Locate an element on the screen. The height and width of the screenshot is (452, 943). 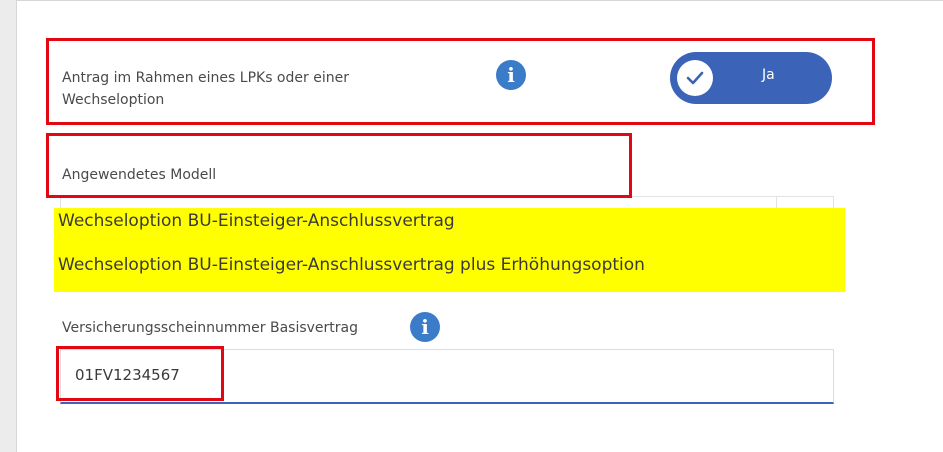
info-icon: i is located at coordinates (425, 327).